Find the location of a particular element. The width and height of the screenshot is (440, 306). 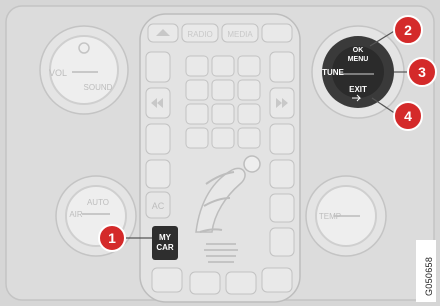

keypad-key-hash is located at coordinates (249, 138).